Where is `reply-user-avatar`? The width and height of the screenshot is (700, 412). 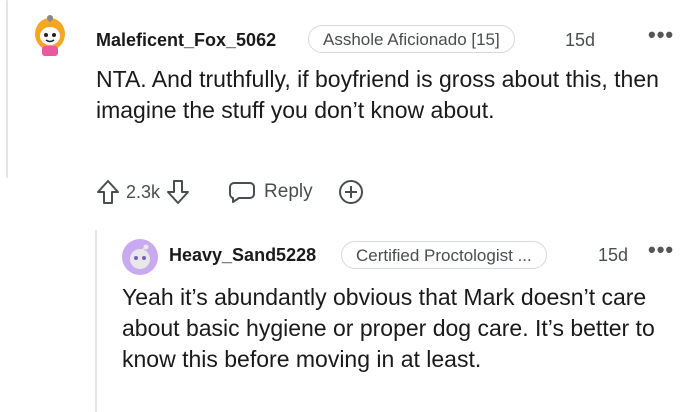 reply-user-avatar is located at coordinates (140, 257).